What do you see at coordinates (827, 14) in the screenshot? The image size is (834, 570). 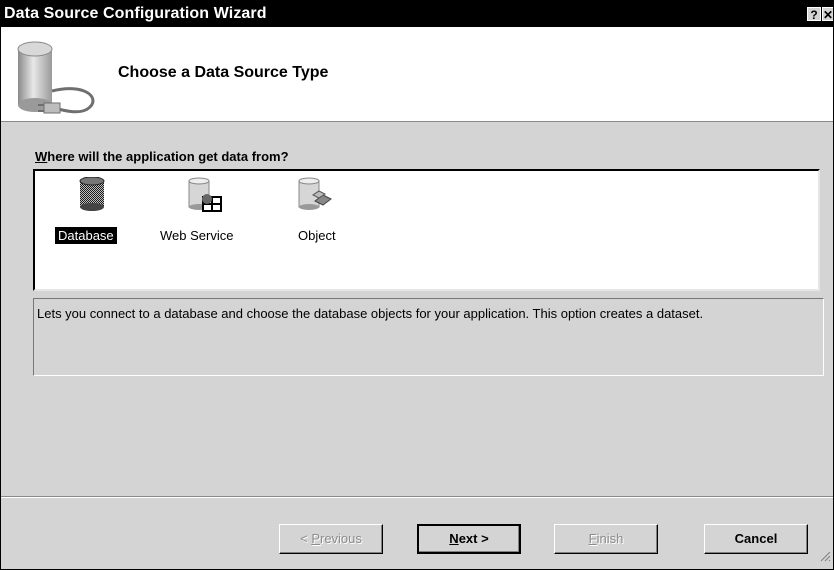 I see `close-button: ✕` at bounding box center [827, 14].